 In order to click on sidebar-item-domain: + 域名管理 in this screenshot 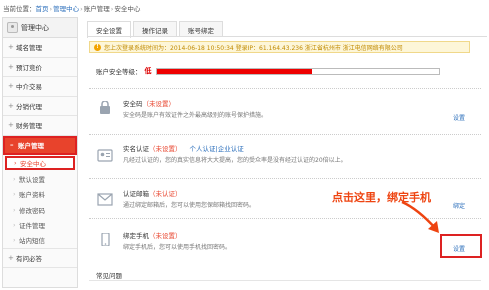, I will do `click(40, 48)`.